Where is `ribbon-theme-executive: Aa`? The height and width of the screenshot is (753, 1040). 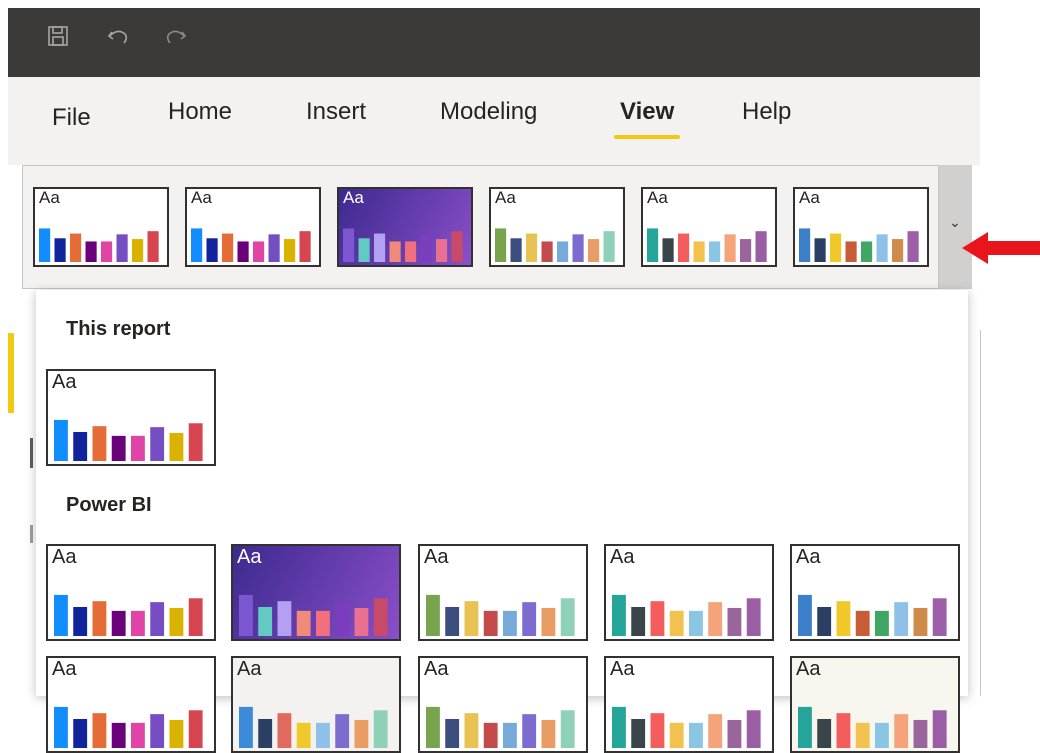
ribbon-theme-executive: Aa is located at coordinates (861, 227).